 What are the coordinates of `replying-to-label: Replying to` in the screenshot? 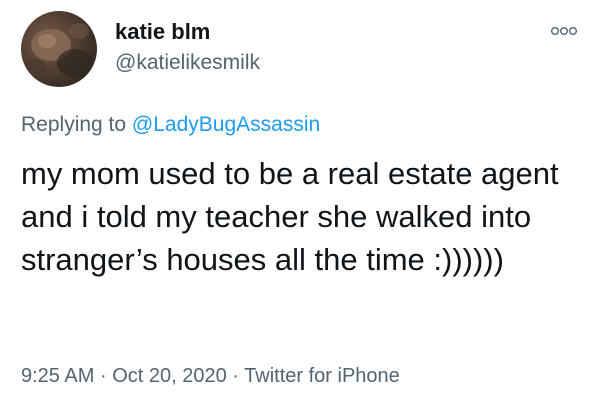 It's located at (74, 124).